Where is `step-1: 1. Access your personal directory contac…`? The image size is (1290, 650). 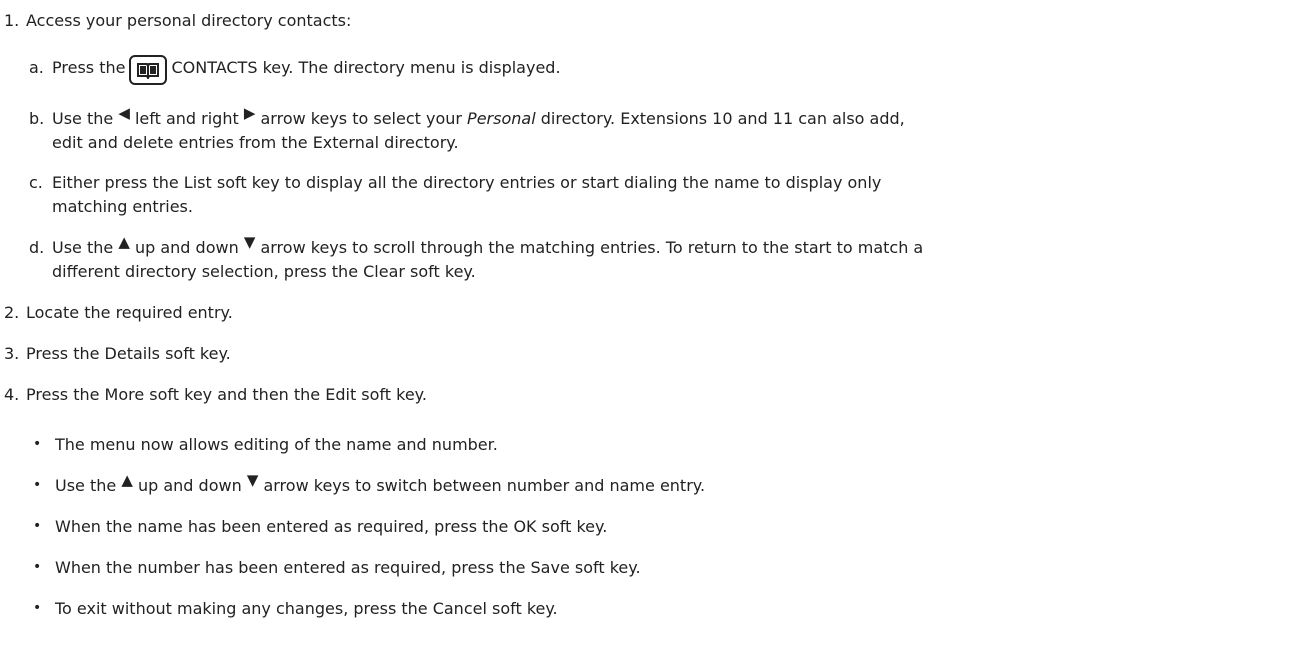 step-1: 1. Access your personal directory contac… is located at coordinates (177, 20).